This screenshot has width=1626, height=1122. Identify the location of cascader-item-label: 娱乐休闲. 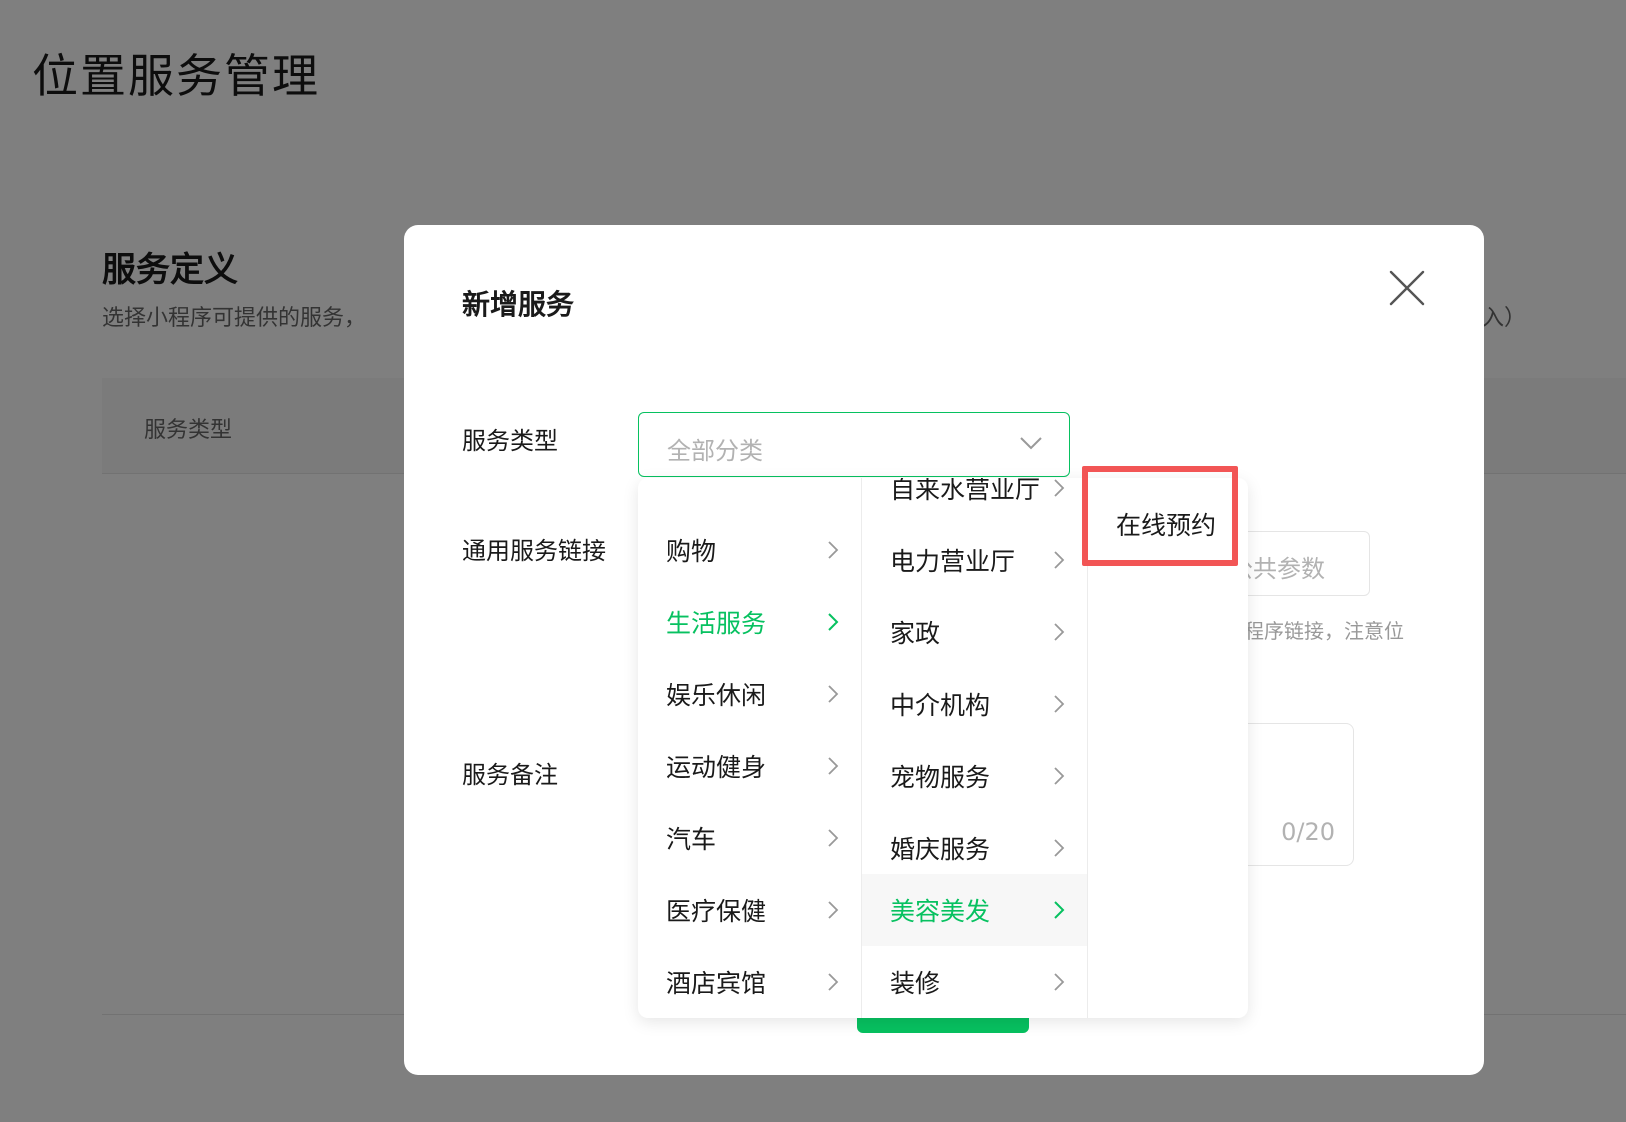
(716, 695).